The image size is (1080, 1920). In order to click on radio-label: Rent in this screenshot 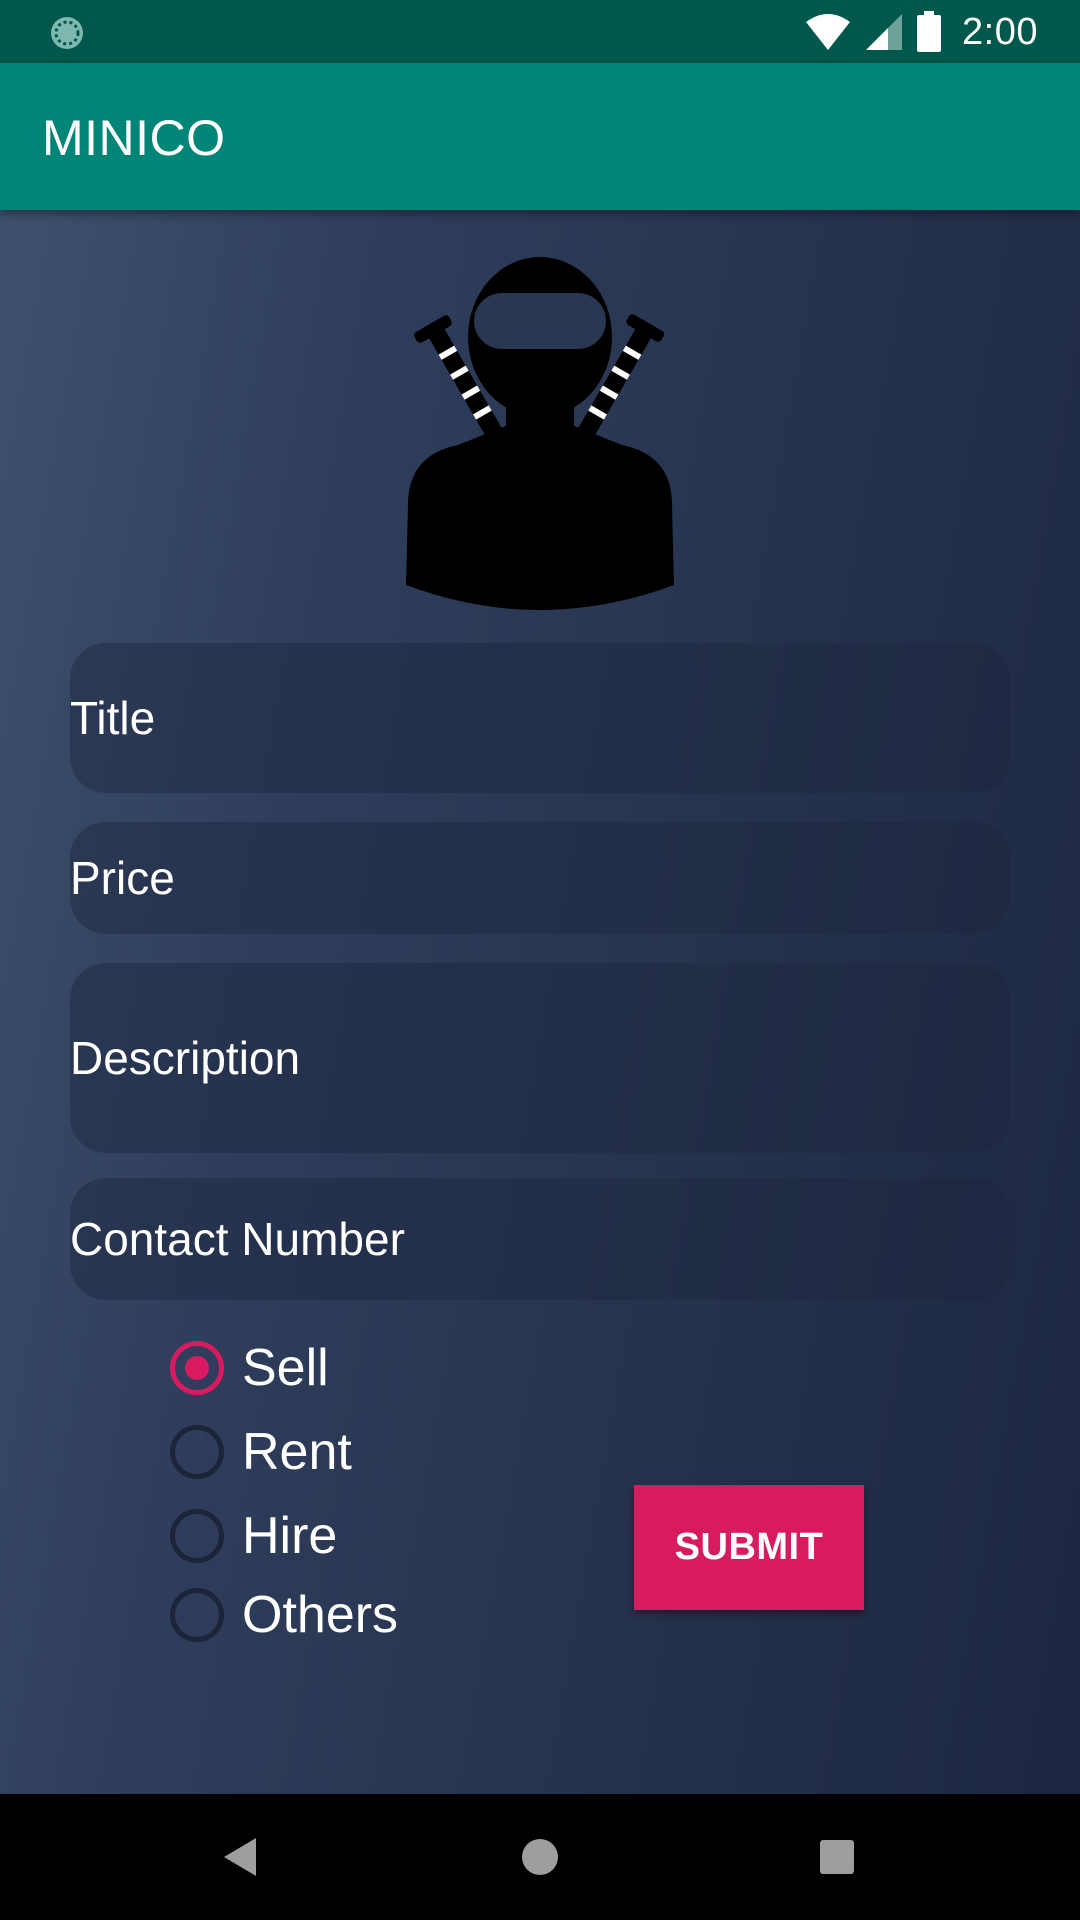, I will do `click(297, 1452)`.